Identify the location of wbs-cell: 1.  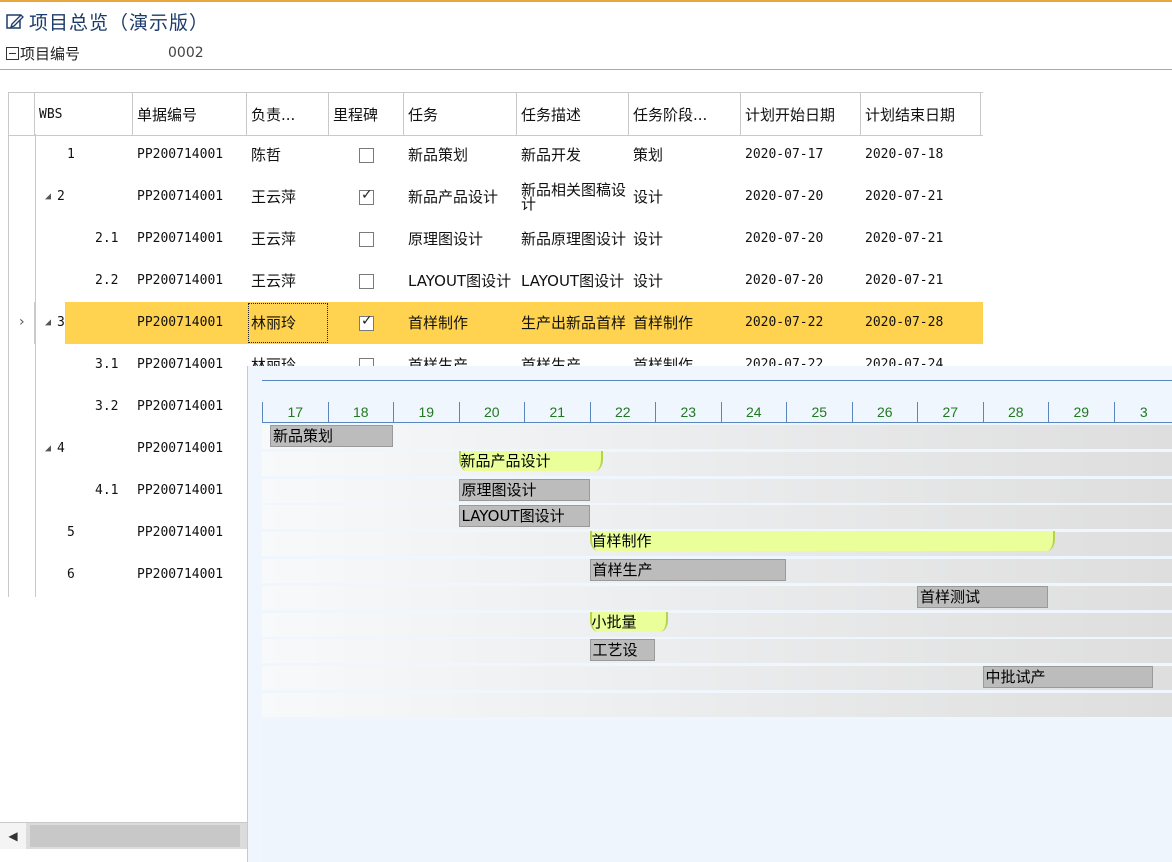
(84, 155).